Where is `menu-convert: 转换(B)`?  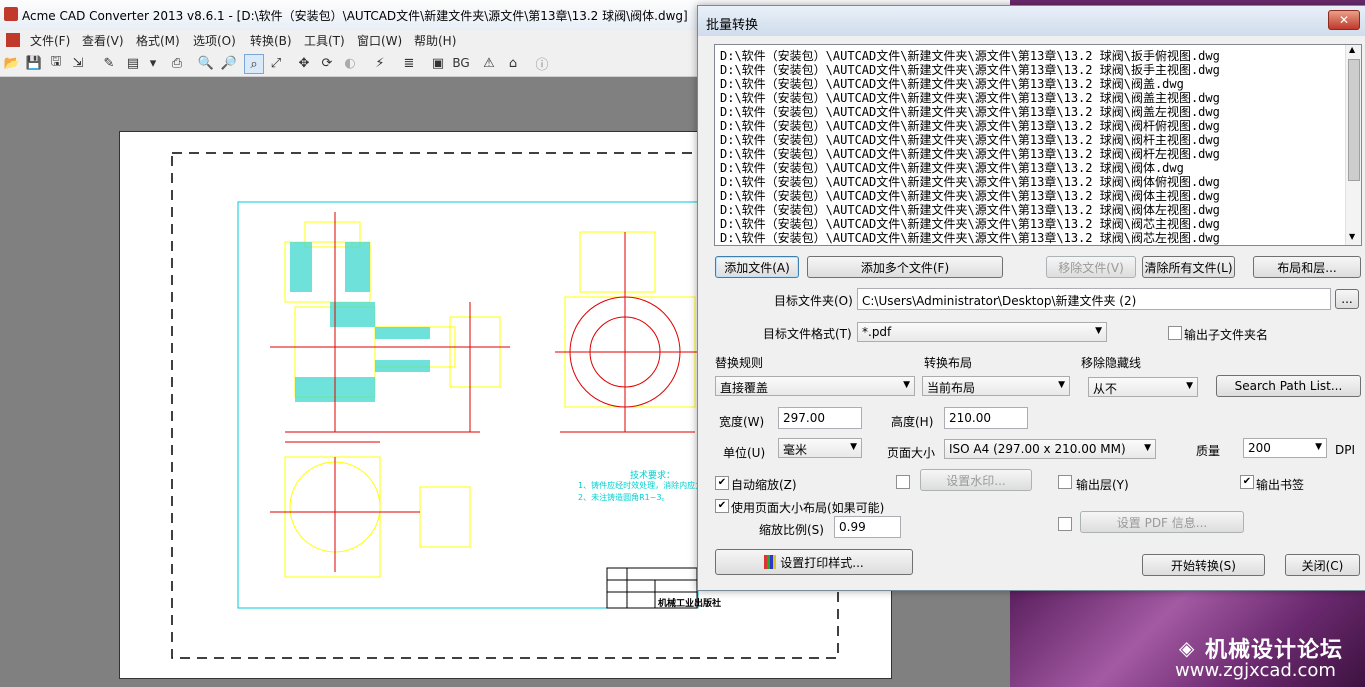 menu-convert: 转换(B) is located at coordinates (271, 40).